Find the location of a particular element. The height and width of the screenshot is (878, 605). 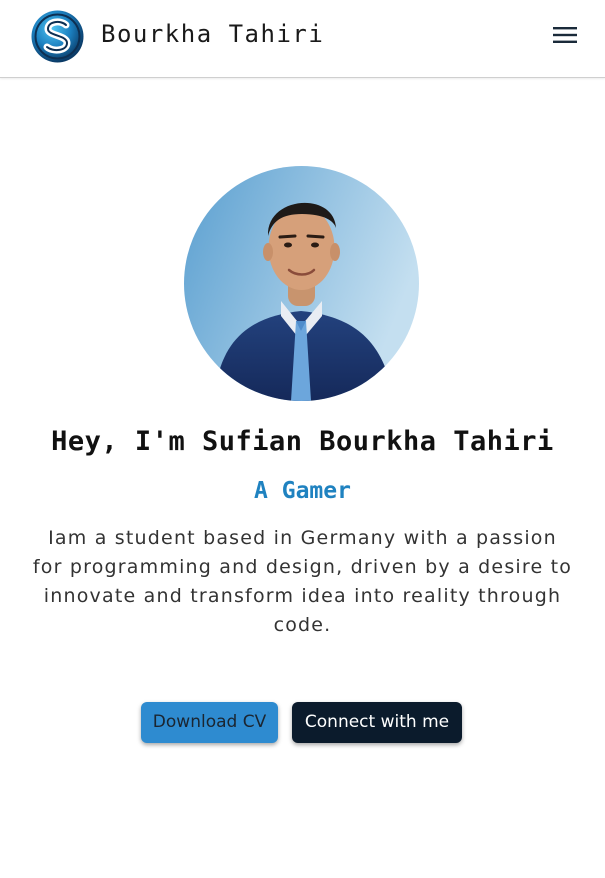

site-header: Bourkha Tahiri is located at coordinates (302, 39).